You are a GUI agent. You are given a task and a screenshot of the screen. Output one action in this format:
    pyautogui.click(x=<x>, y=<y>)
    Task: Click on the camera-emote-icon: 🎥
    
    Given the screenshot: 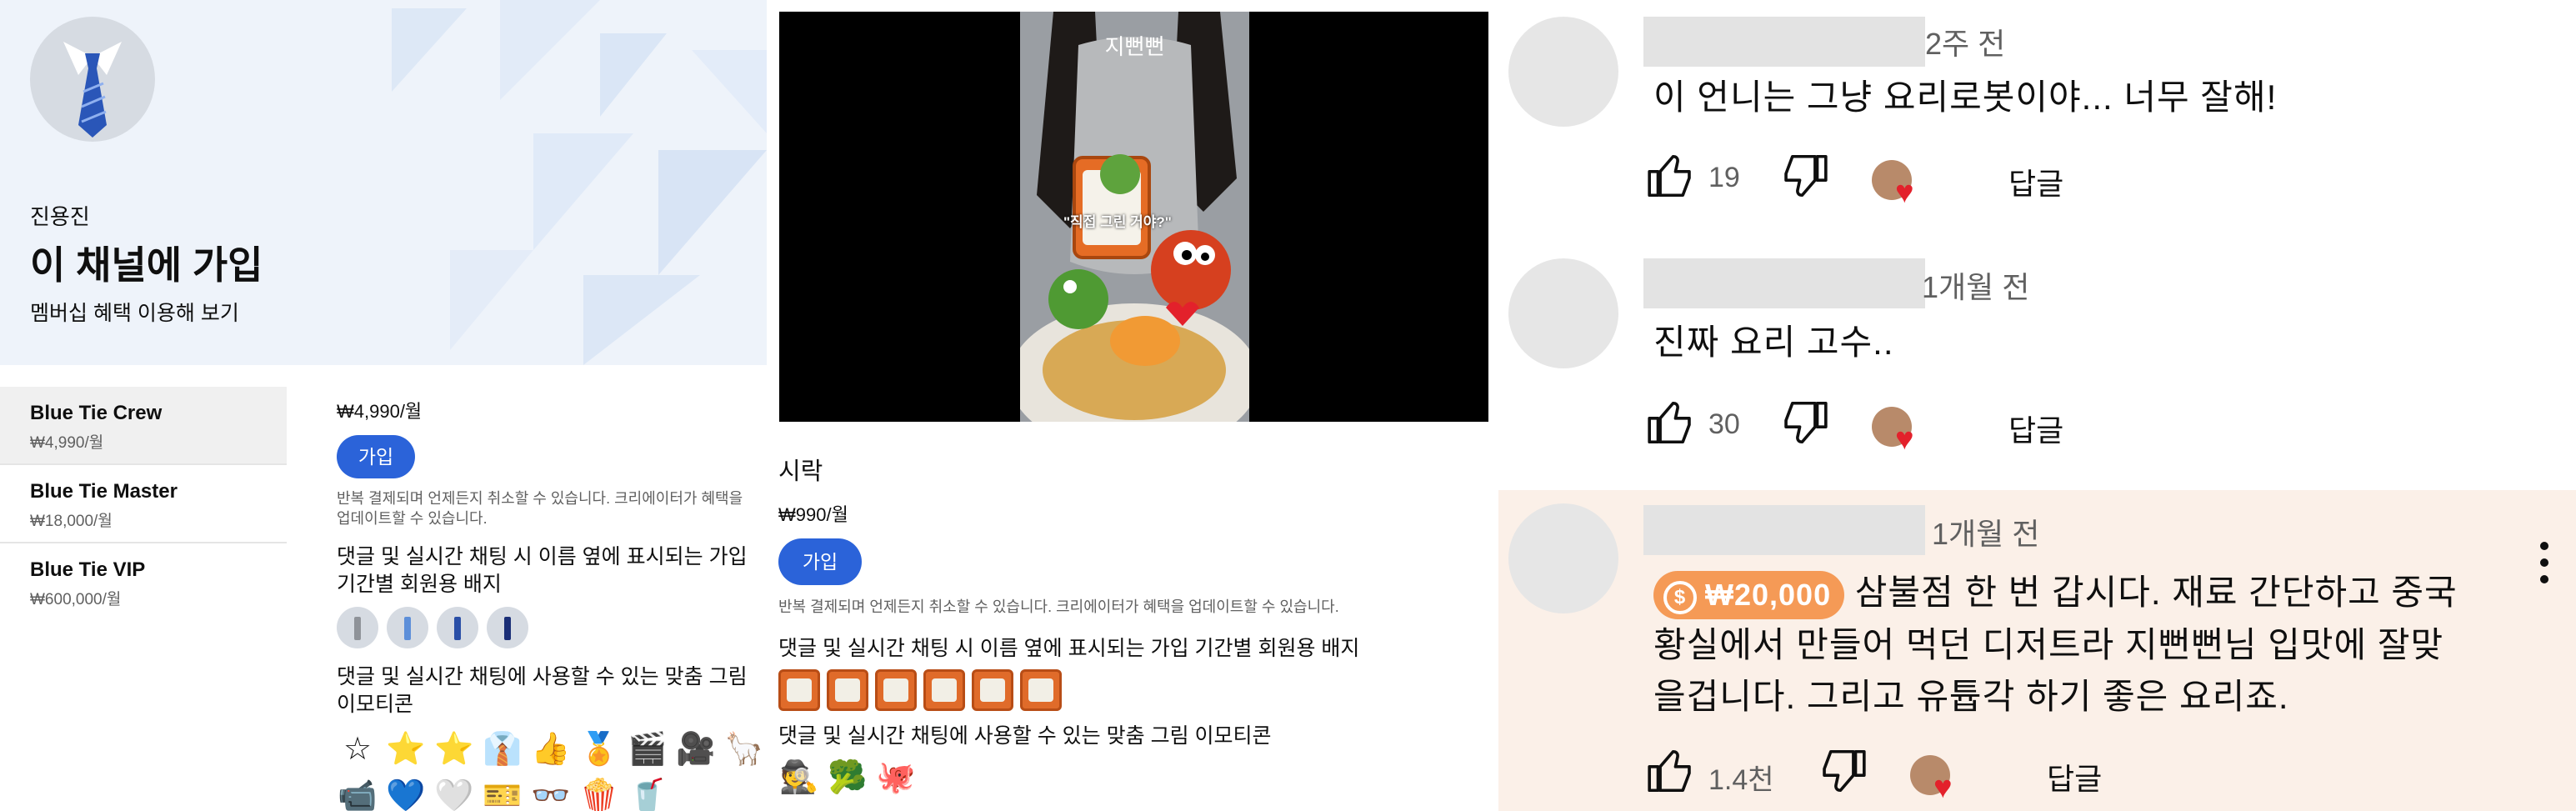 What is the action you would take?
    pyautogui.click(x=696, y=749)
    